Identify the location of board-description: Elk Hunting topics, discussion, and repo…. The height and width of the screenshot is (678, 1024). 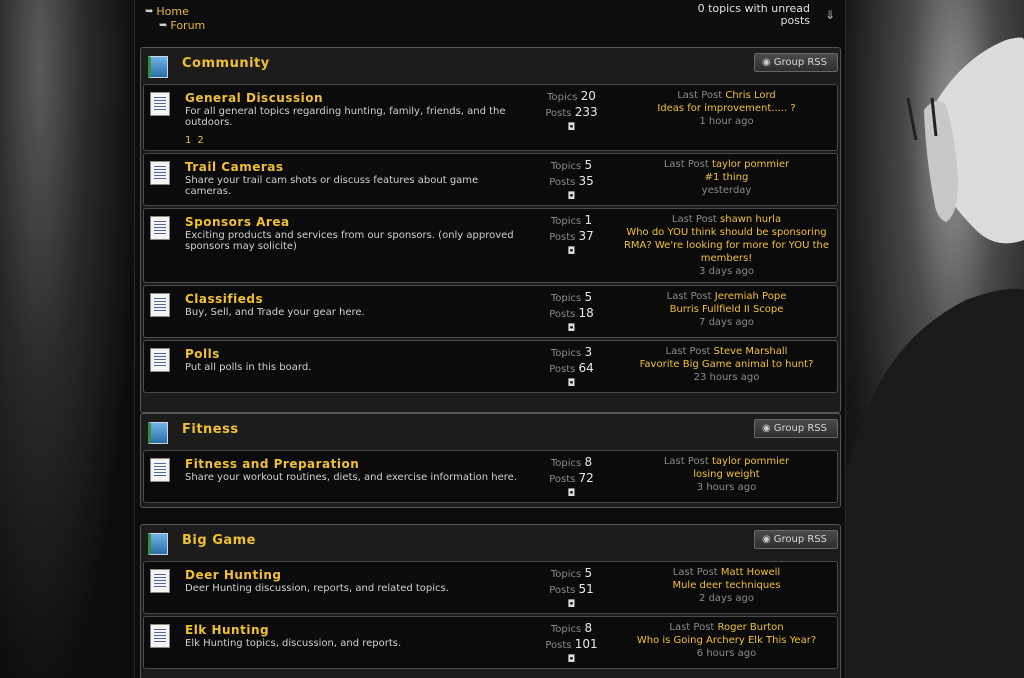
(293, 643).